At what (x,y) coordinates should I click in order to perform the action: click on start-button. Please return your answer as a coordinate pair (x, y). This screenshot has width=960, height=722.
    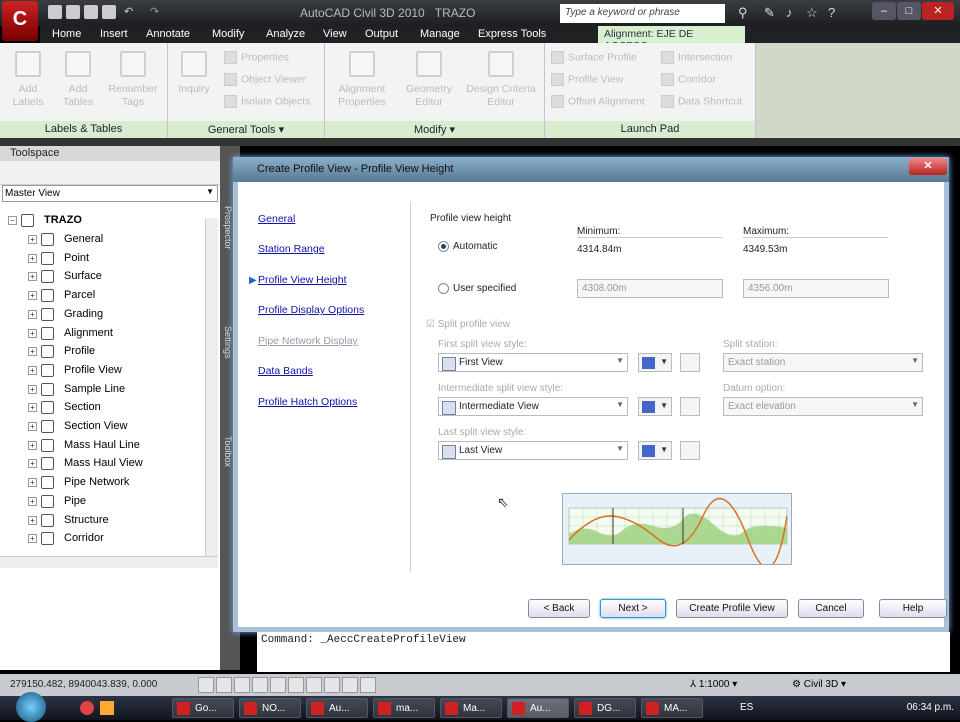
    Looking at the image, I should click on (31, 707).